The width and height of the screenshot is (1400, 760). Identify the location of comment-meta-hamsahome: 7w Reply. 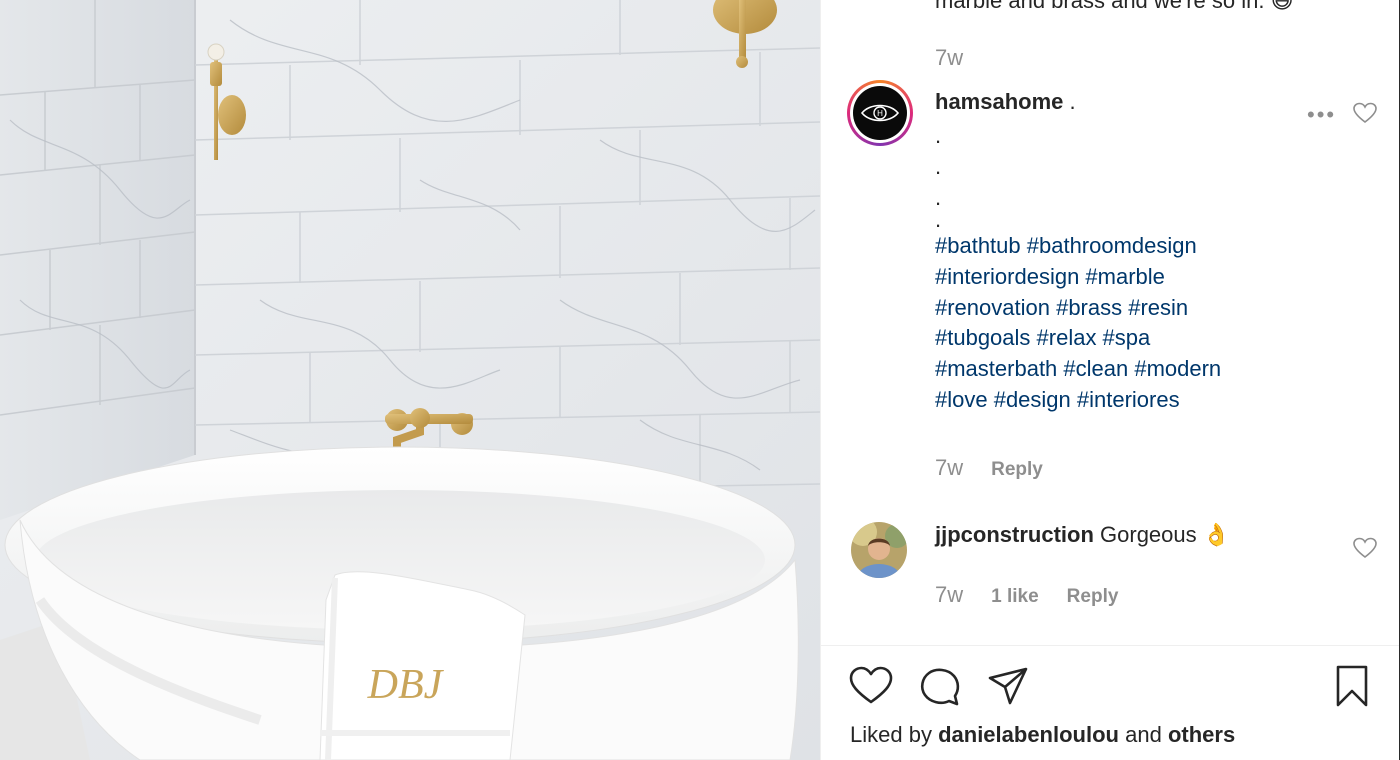
(989, 468).